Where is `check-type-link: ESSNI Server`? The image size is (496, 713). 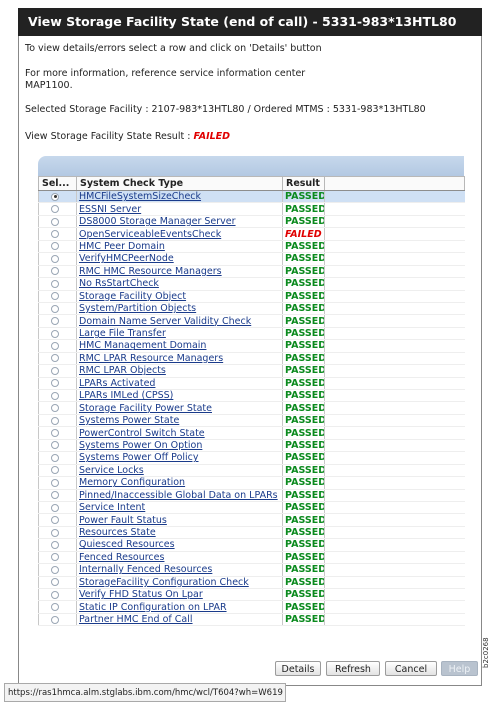 check-type-link: ESSNI Server is located at coordinates (110, 209).